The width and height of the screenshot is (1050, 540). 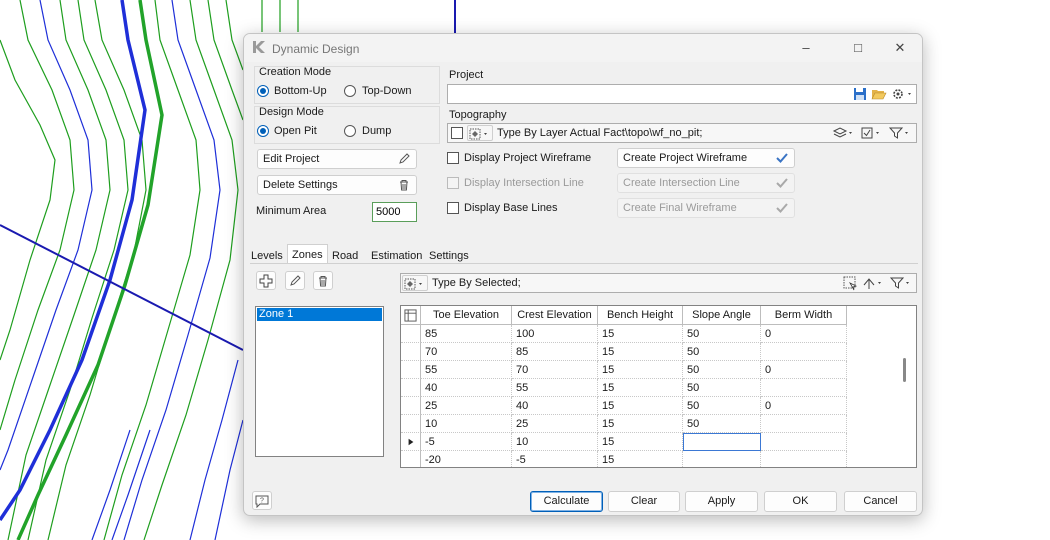 What do you see at coordinates (457, 133) in the screenshot?
I see `topography-checkbox` at bounding box center [457, 133].